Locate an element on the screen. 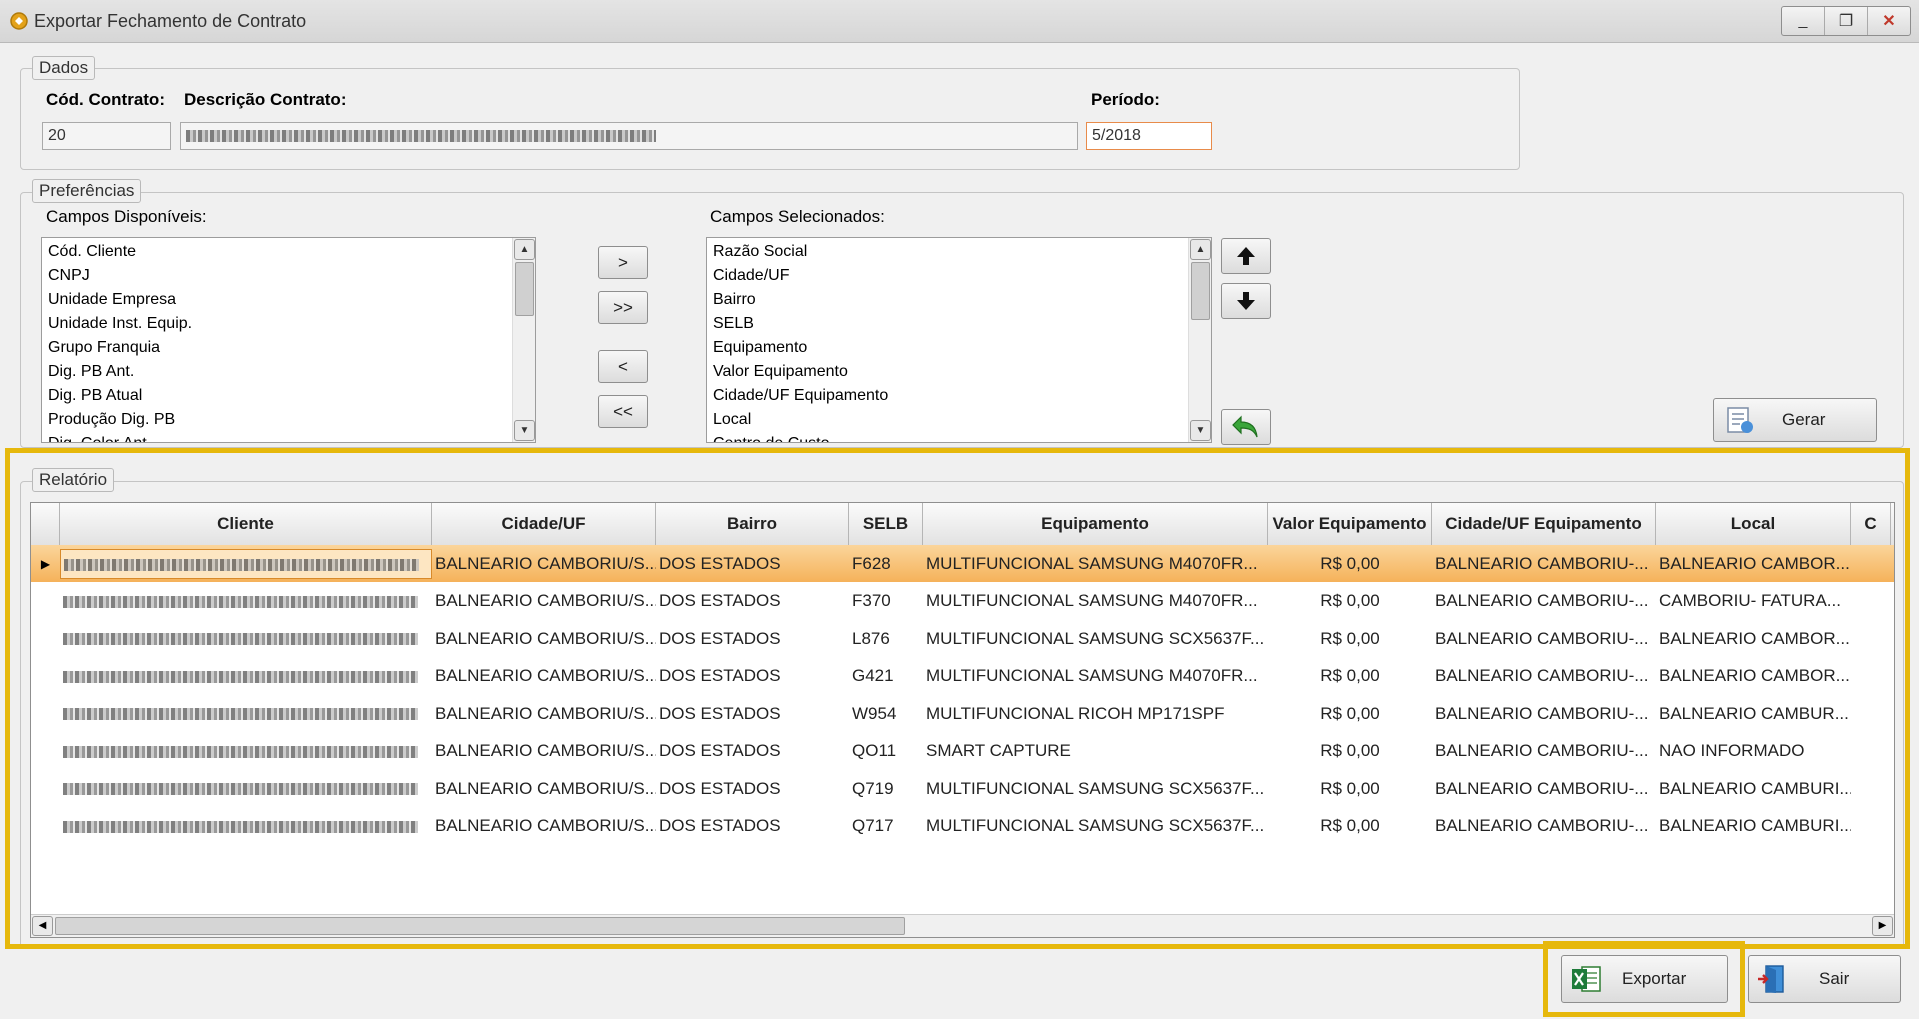 The width and height of the screenshot is (1919, 1019). table-cell: L876 is located at coordinates (886, 639).